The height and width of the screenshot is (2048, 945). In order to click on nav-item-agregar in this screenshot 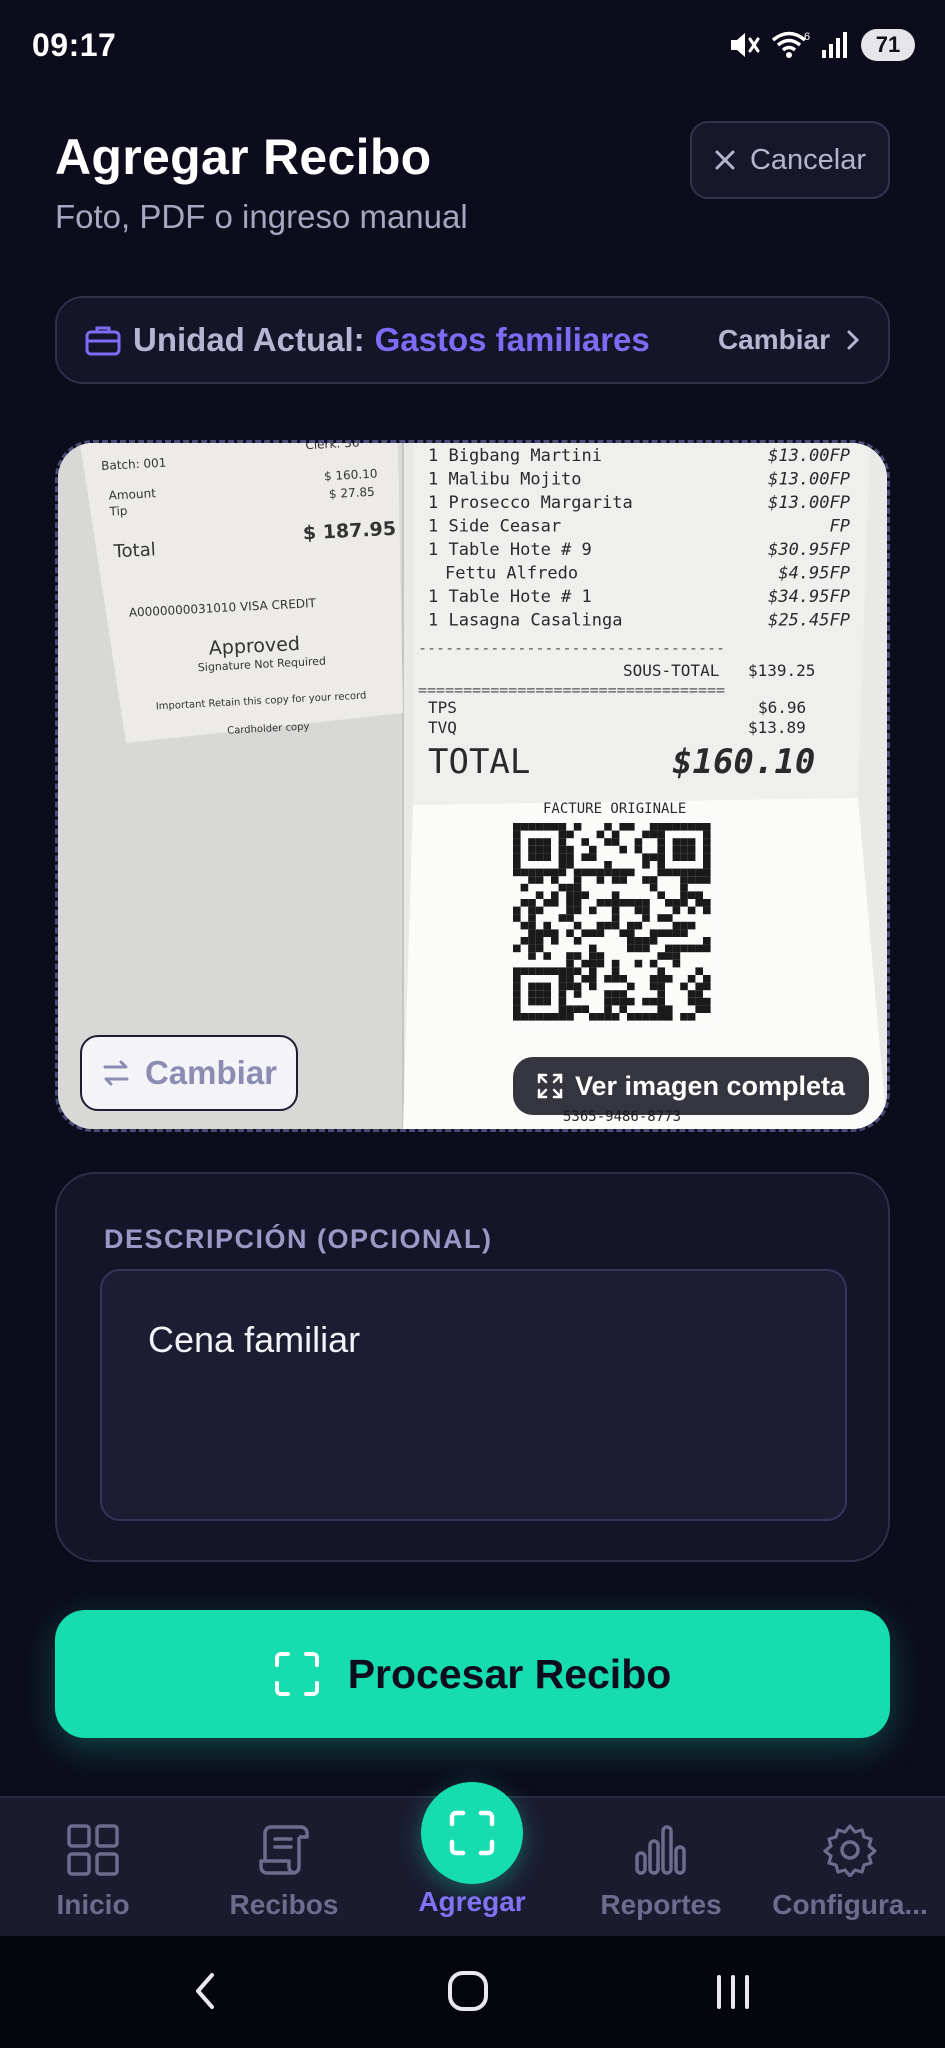, I will do `click(472, 1833)`.